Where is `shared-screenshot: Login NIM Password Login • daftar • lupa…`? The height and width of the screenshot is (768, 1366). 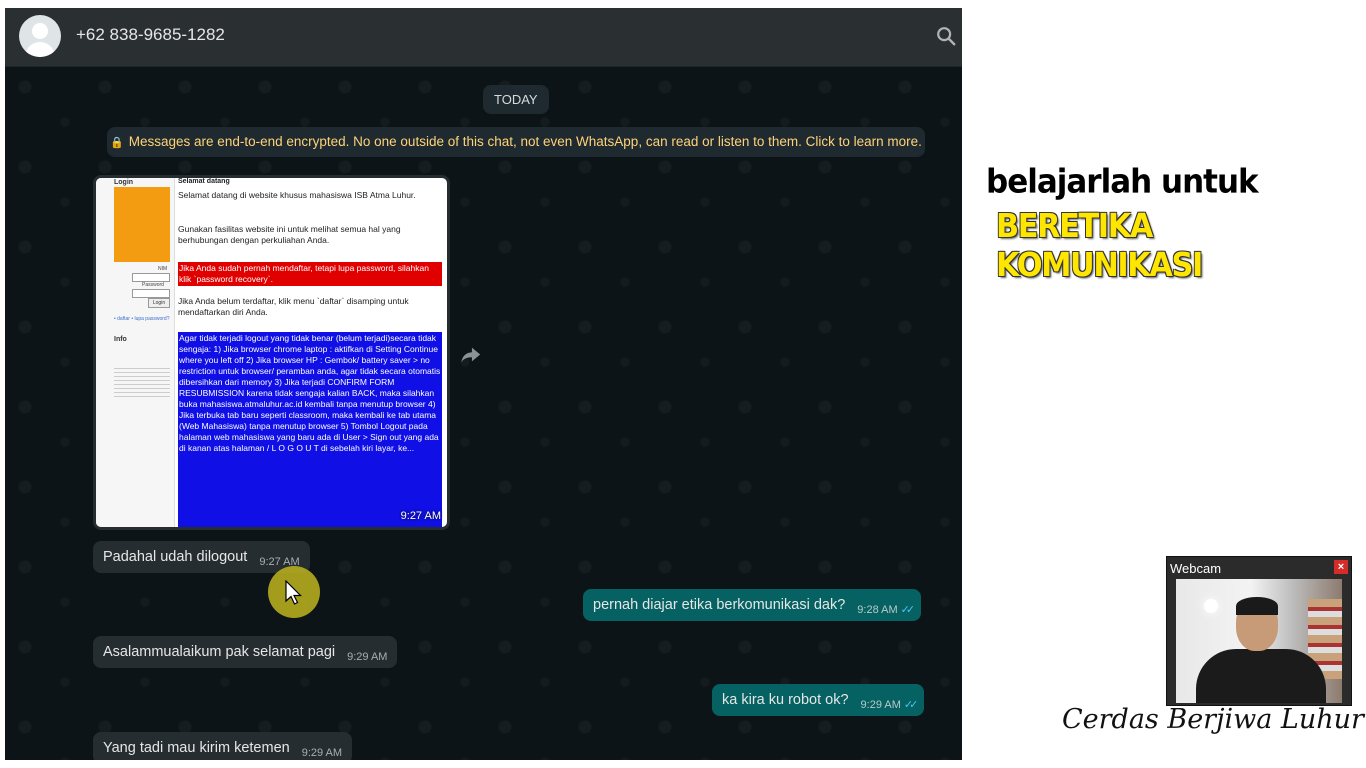
shared-screenshot: Login NIM Password Login • daftar • lupa… is located at coordinates (271, 352).